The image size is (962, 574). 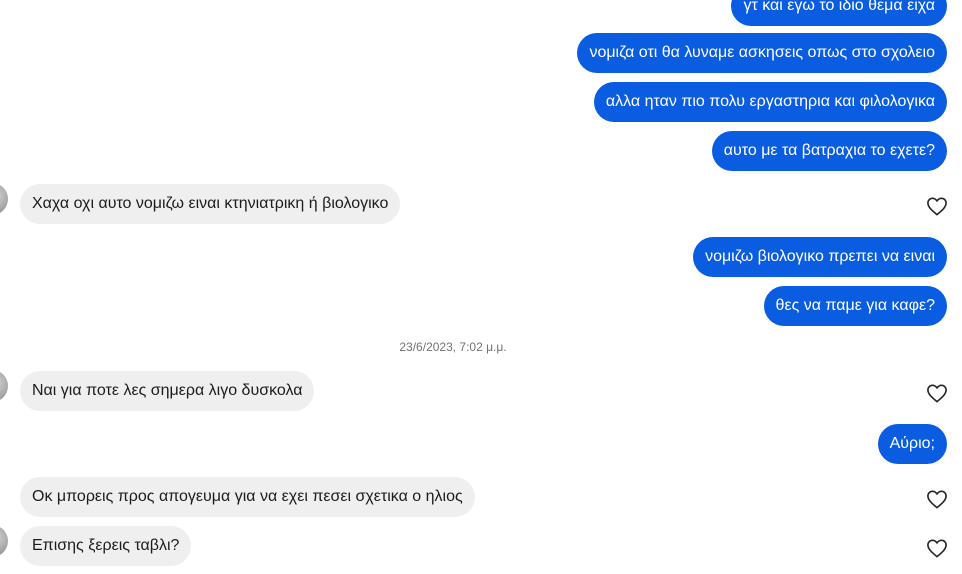 What do you see at coordinates (855, 306) in the screenshot?
I see `message-bubble-sent: θες να παμε για καφε?` at bounding box center [855, 306].